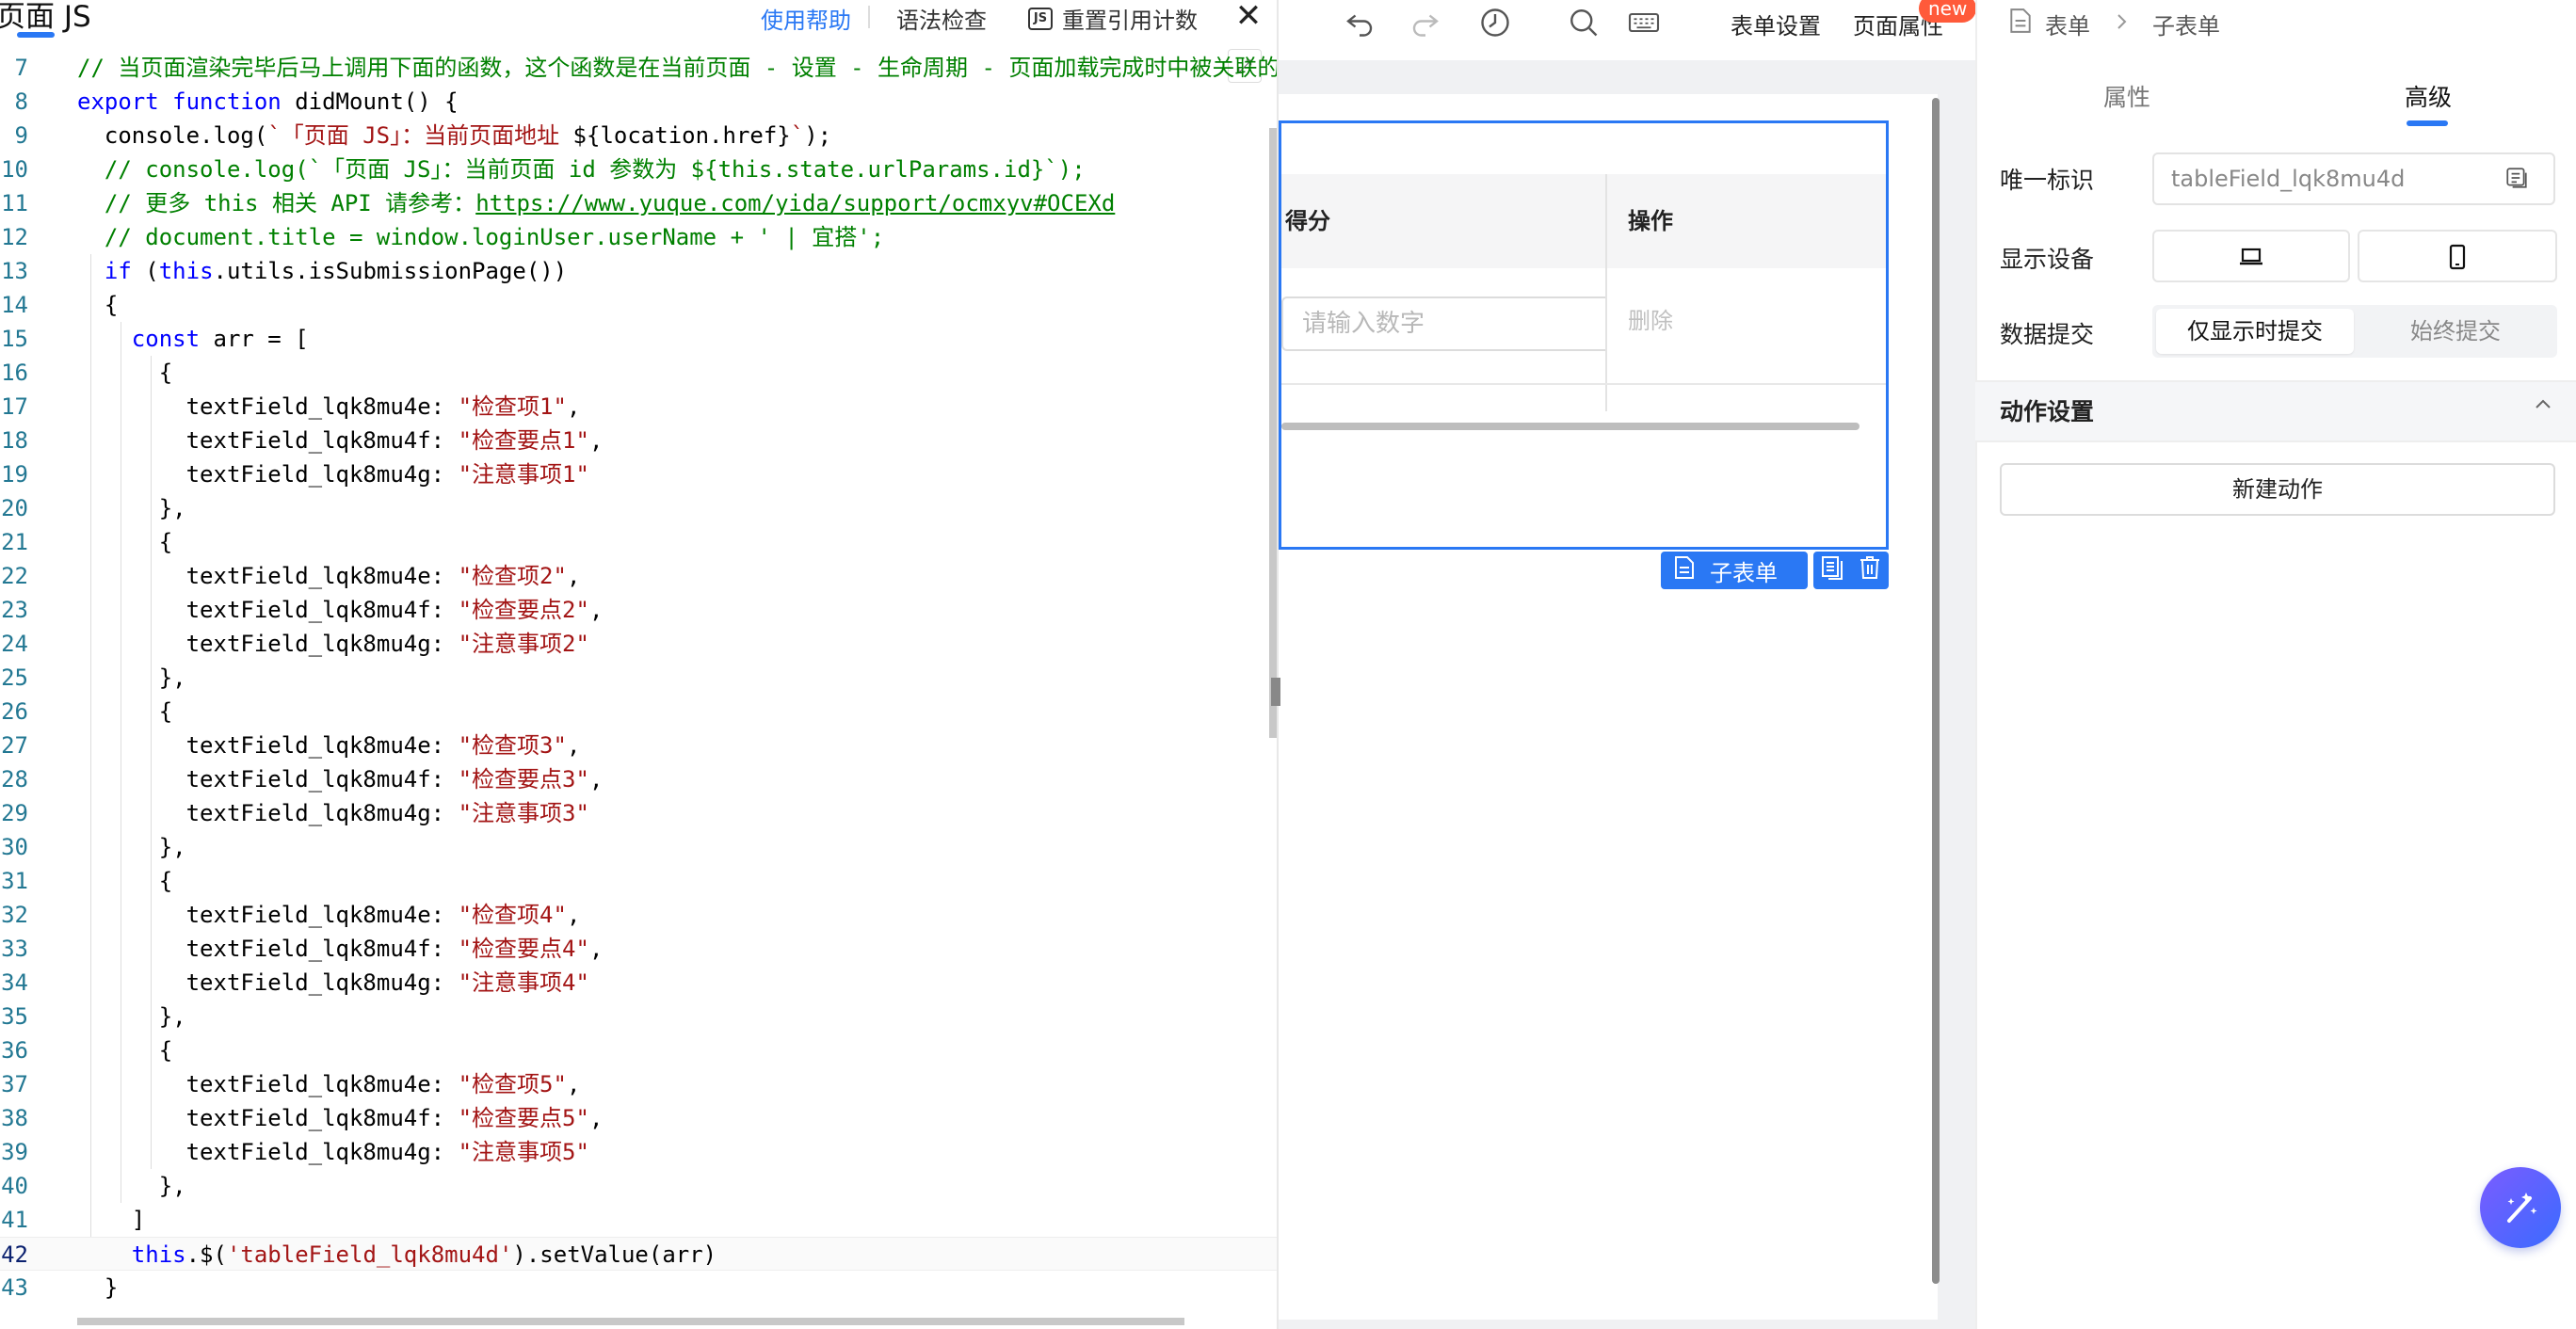  I want to click on code-line: 37 textField_lqk8mu4e: "检查项5",, so click(638, 1084).